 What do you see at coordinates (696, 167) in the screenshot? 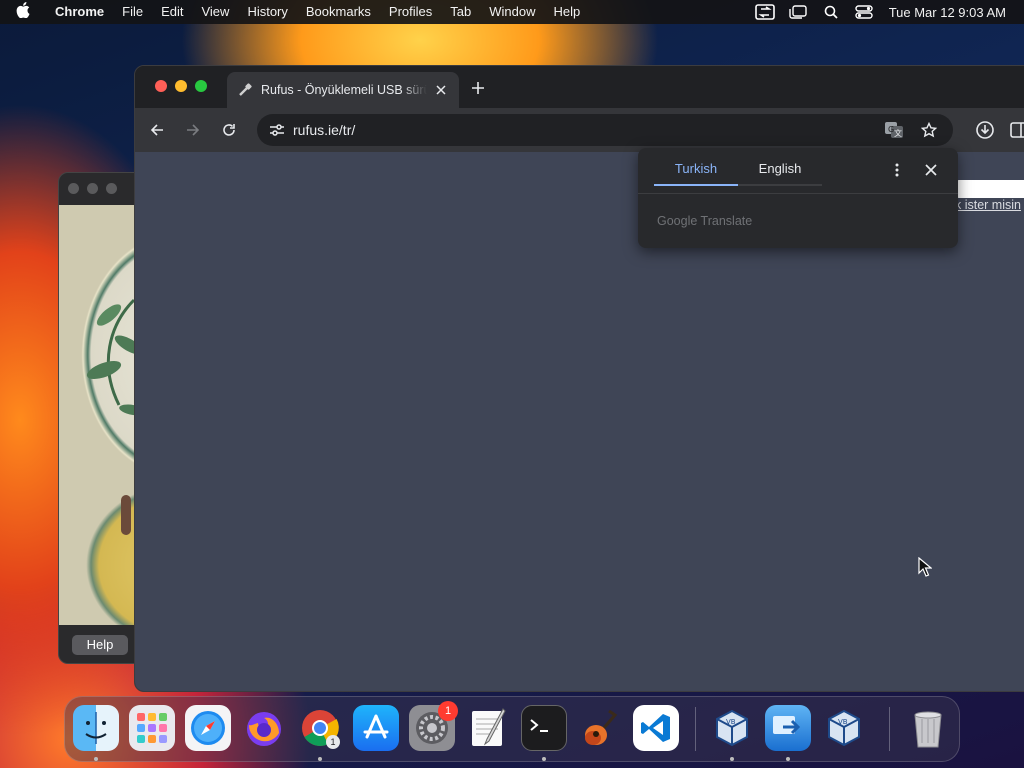
I see `translate-tab-turkish: Turkish` at bounding box center [696, 167].